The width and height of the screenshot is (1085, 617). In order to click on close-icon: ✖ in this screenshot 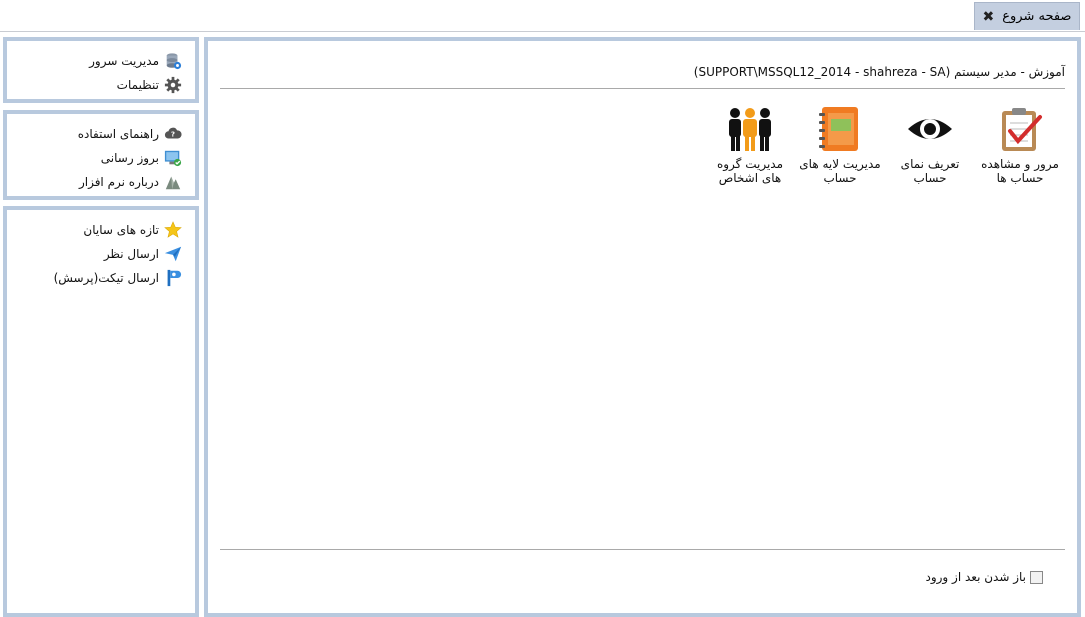, I will do `click(989, 17)`.